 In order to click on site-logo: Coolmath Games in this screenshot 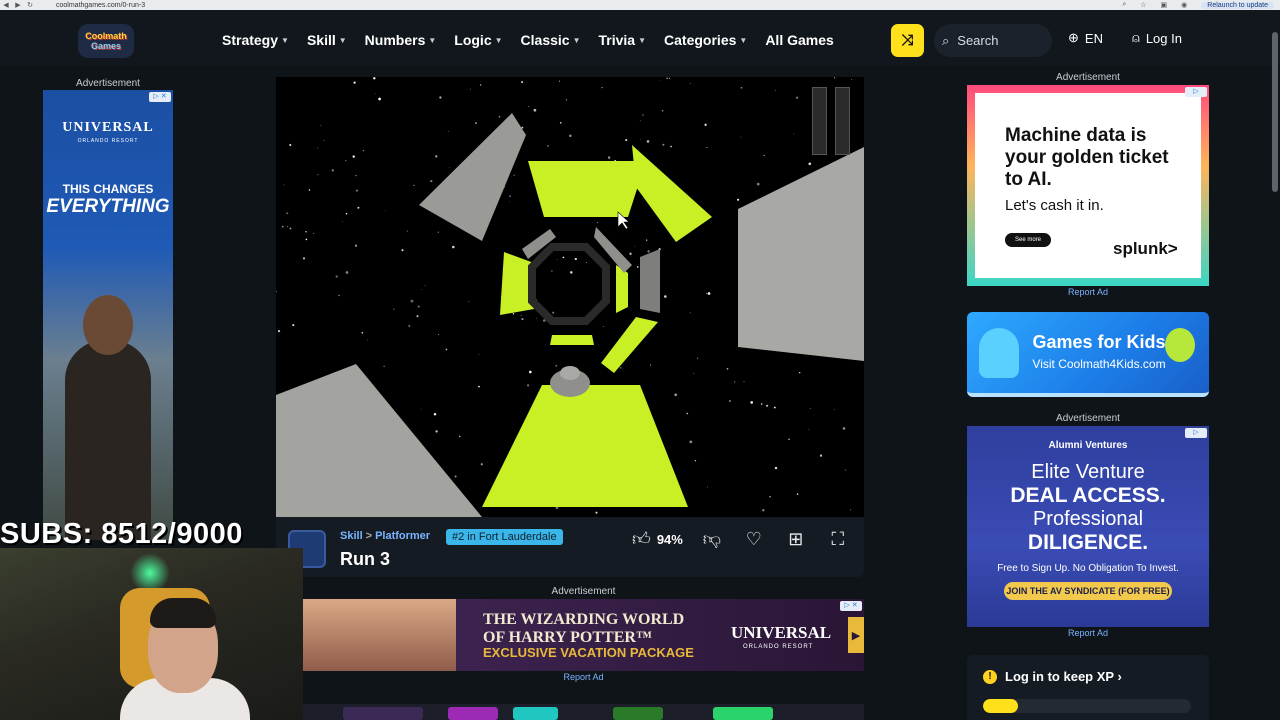, I will do `click(106, 41)`.